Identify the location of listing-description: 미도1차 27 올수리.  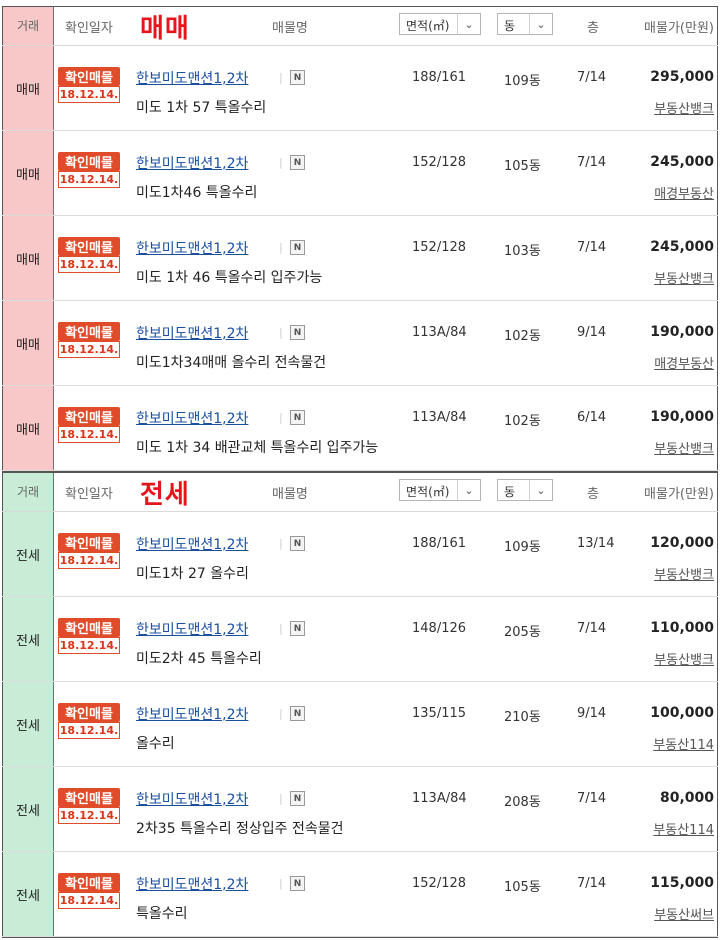
(192, 574).